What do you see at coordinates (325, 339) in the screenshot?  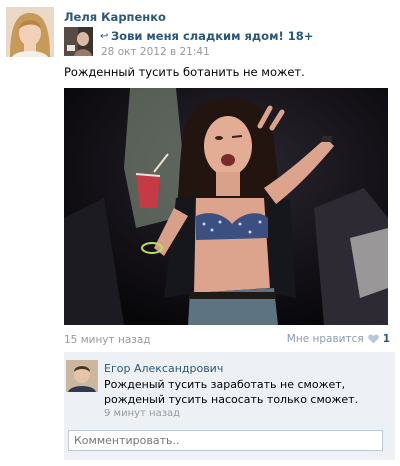 I see `like-label: Мне нравится` at bounding box center [325, 339].